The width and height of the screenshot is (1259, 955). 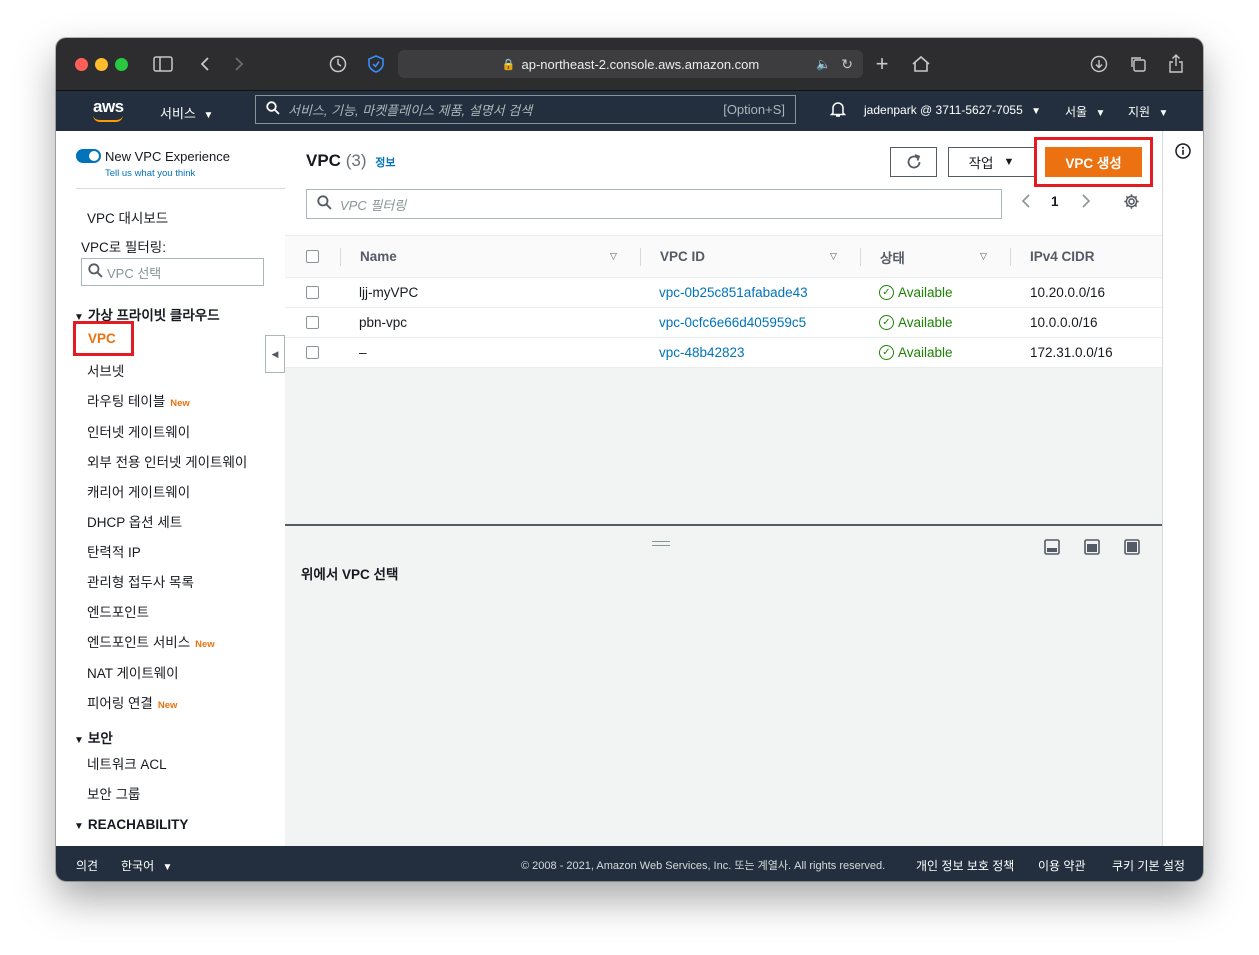 I want to click on sidebar-item-subnets: 서브넷, so click(x=105, y=370).